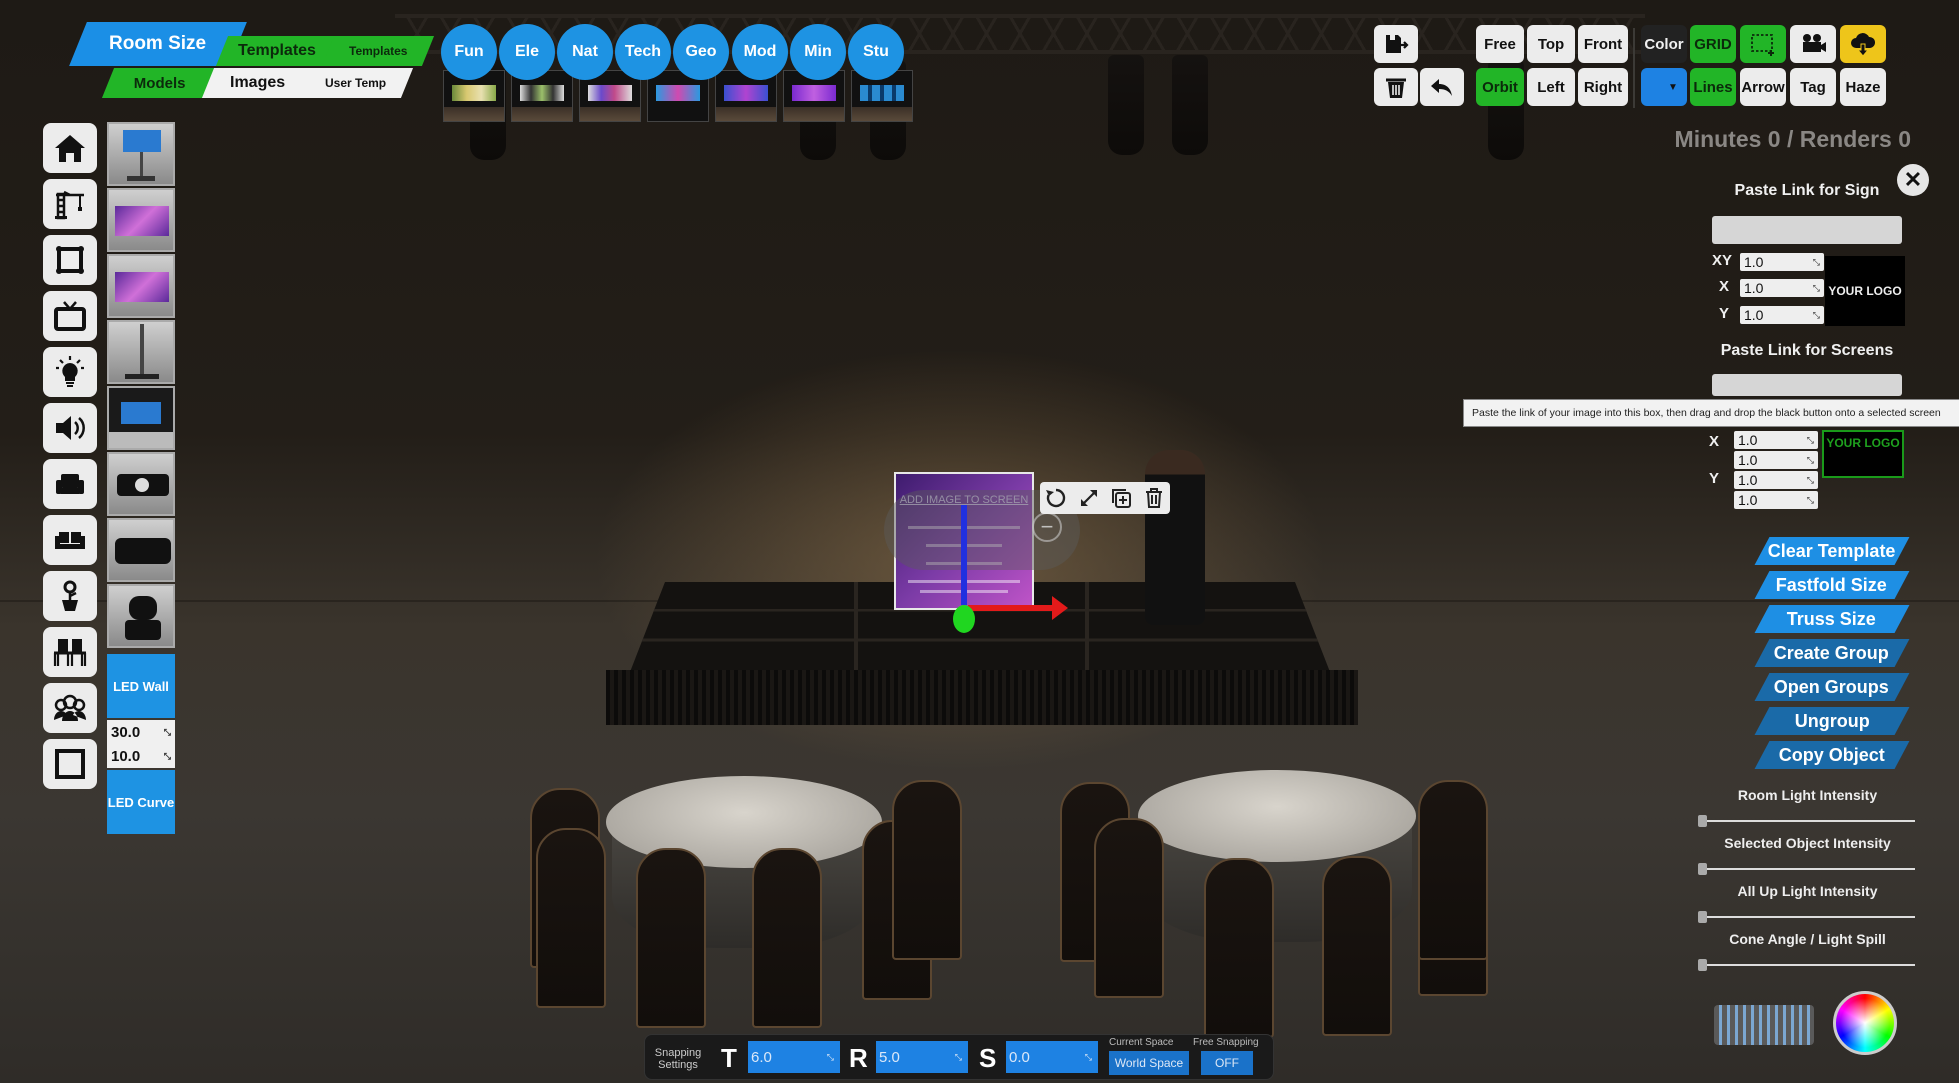 The height and width of the screenshot is (1083, 1959). What do you see at coordinates (643, 52) in the screenshot?
I see `template-category-tech: Tech` at bounding box center [643, 52].